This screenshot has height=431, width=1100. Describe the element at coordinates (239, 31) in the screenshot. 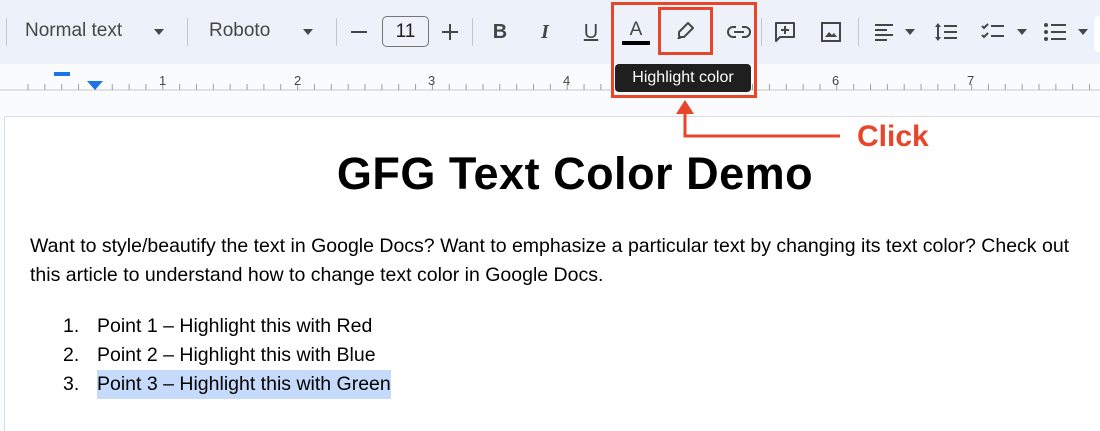

I see `font-family-dropdown-label: Roboto` at that location.